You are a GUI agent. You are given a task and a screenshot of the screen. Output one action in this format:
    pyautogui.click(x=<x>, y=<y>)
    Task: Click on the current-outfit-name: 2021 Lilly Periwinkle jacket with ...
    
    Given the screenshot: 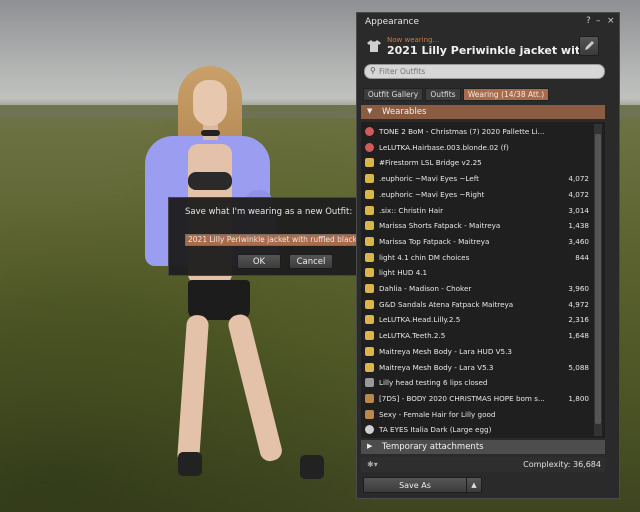 What is the action you would take?
    pyautogui.click(x=486, y=50)
    